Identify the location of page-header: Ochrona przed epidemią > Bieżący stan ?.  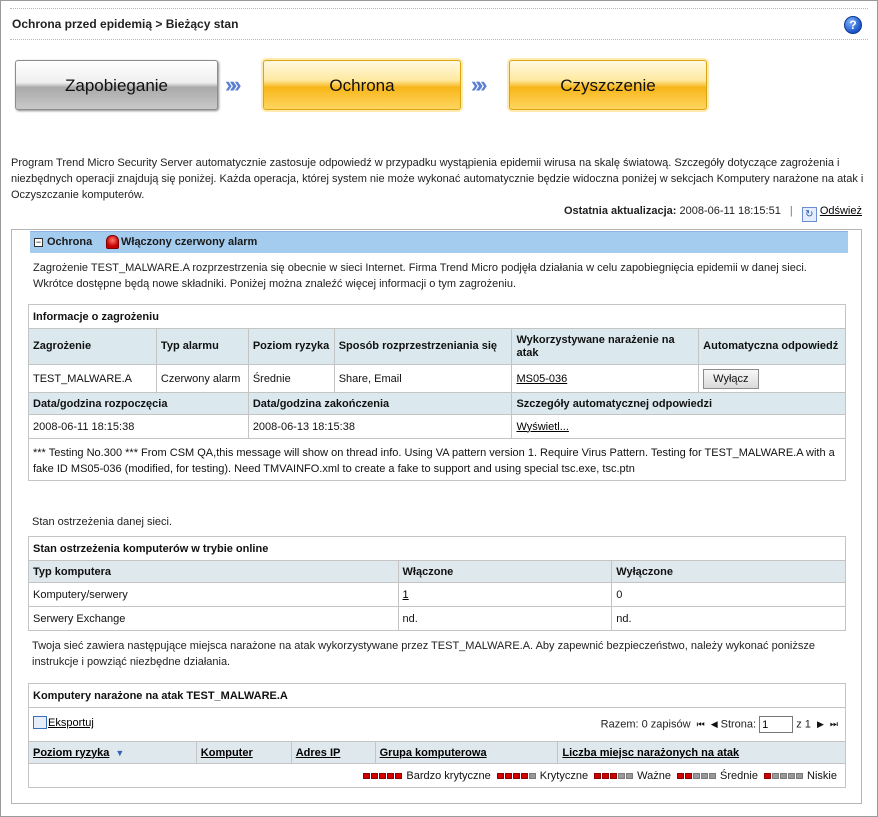
(439, 24).